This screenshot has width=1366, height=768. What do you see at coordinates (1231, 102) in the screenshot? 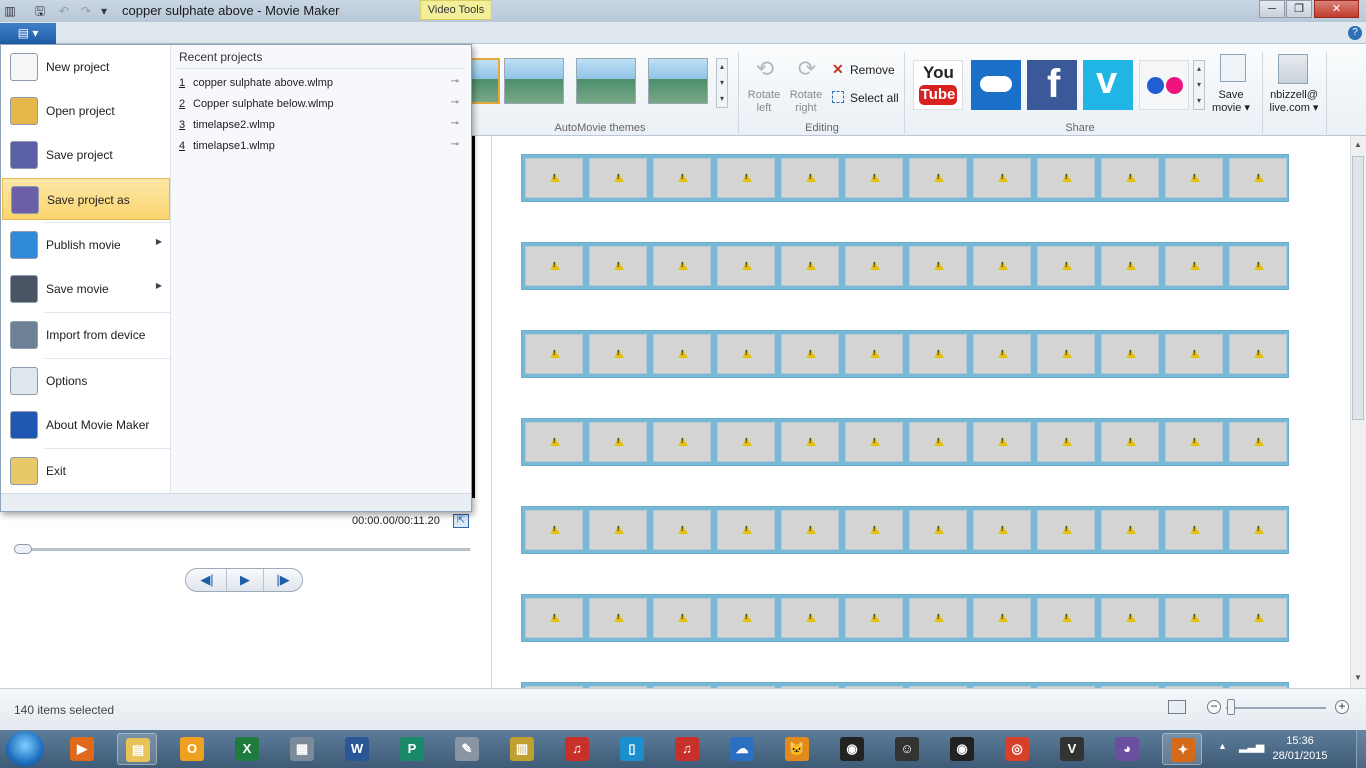
I see `save-movie-button: Save movie ▾` at bounding box center [1231, 102].